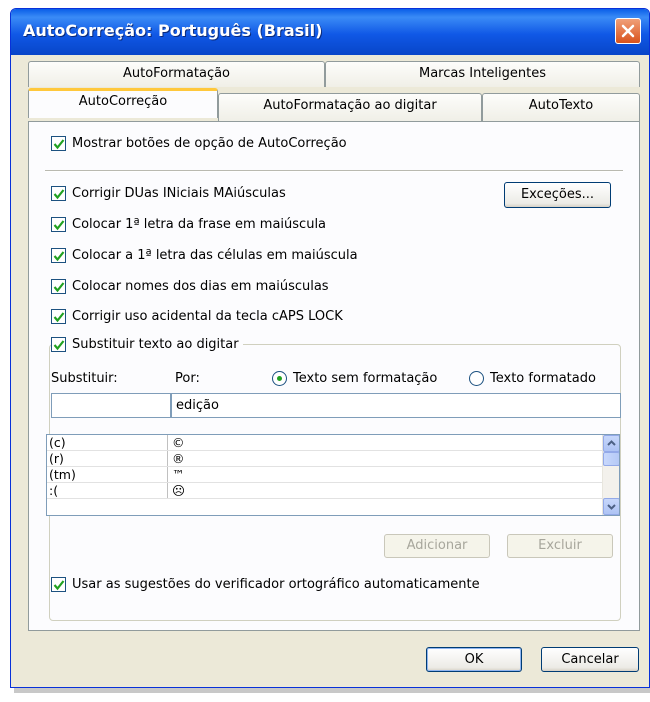 The height and width of the screenshot is (702, 650). I want to click on sentence-first-checkbox: Colocar 1ª letra da frase em maiúscula, so click(188, 224).